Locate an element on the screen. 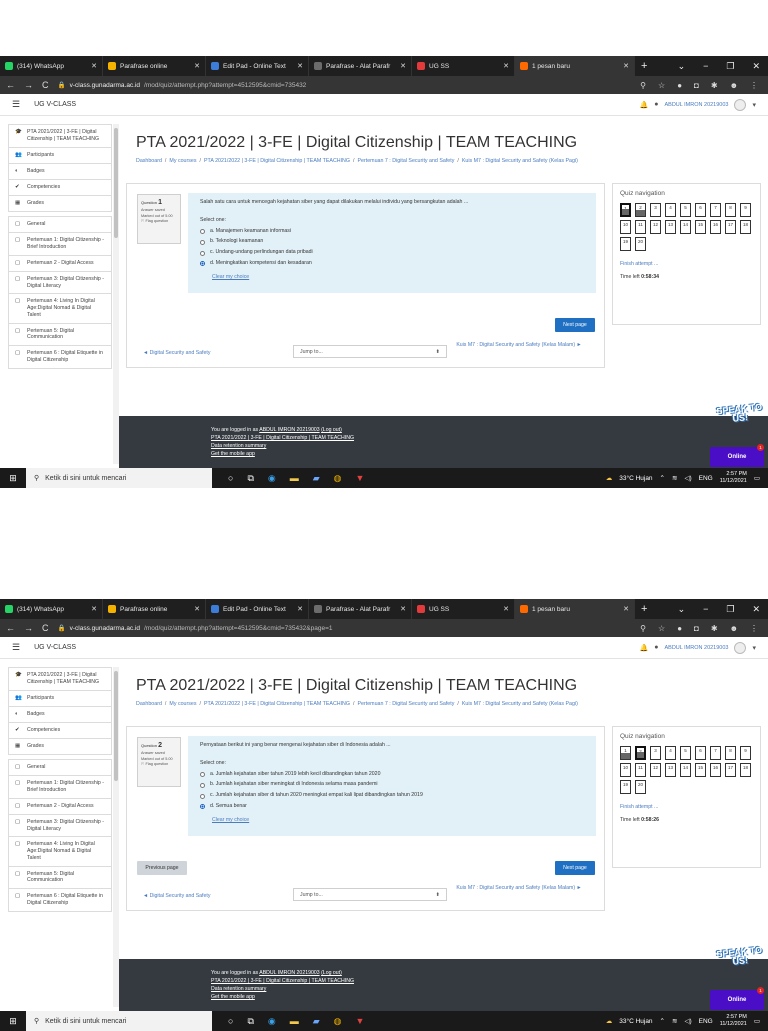  breadcrumb-link: Dashboard is located at coordinates (149, 161).